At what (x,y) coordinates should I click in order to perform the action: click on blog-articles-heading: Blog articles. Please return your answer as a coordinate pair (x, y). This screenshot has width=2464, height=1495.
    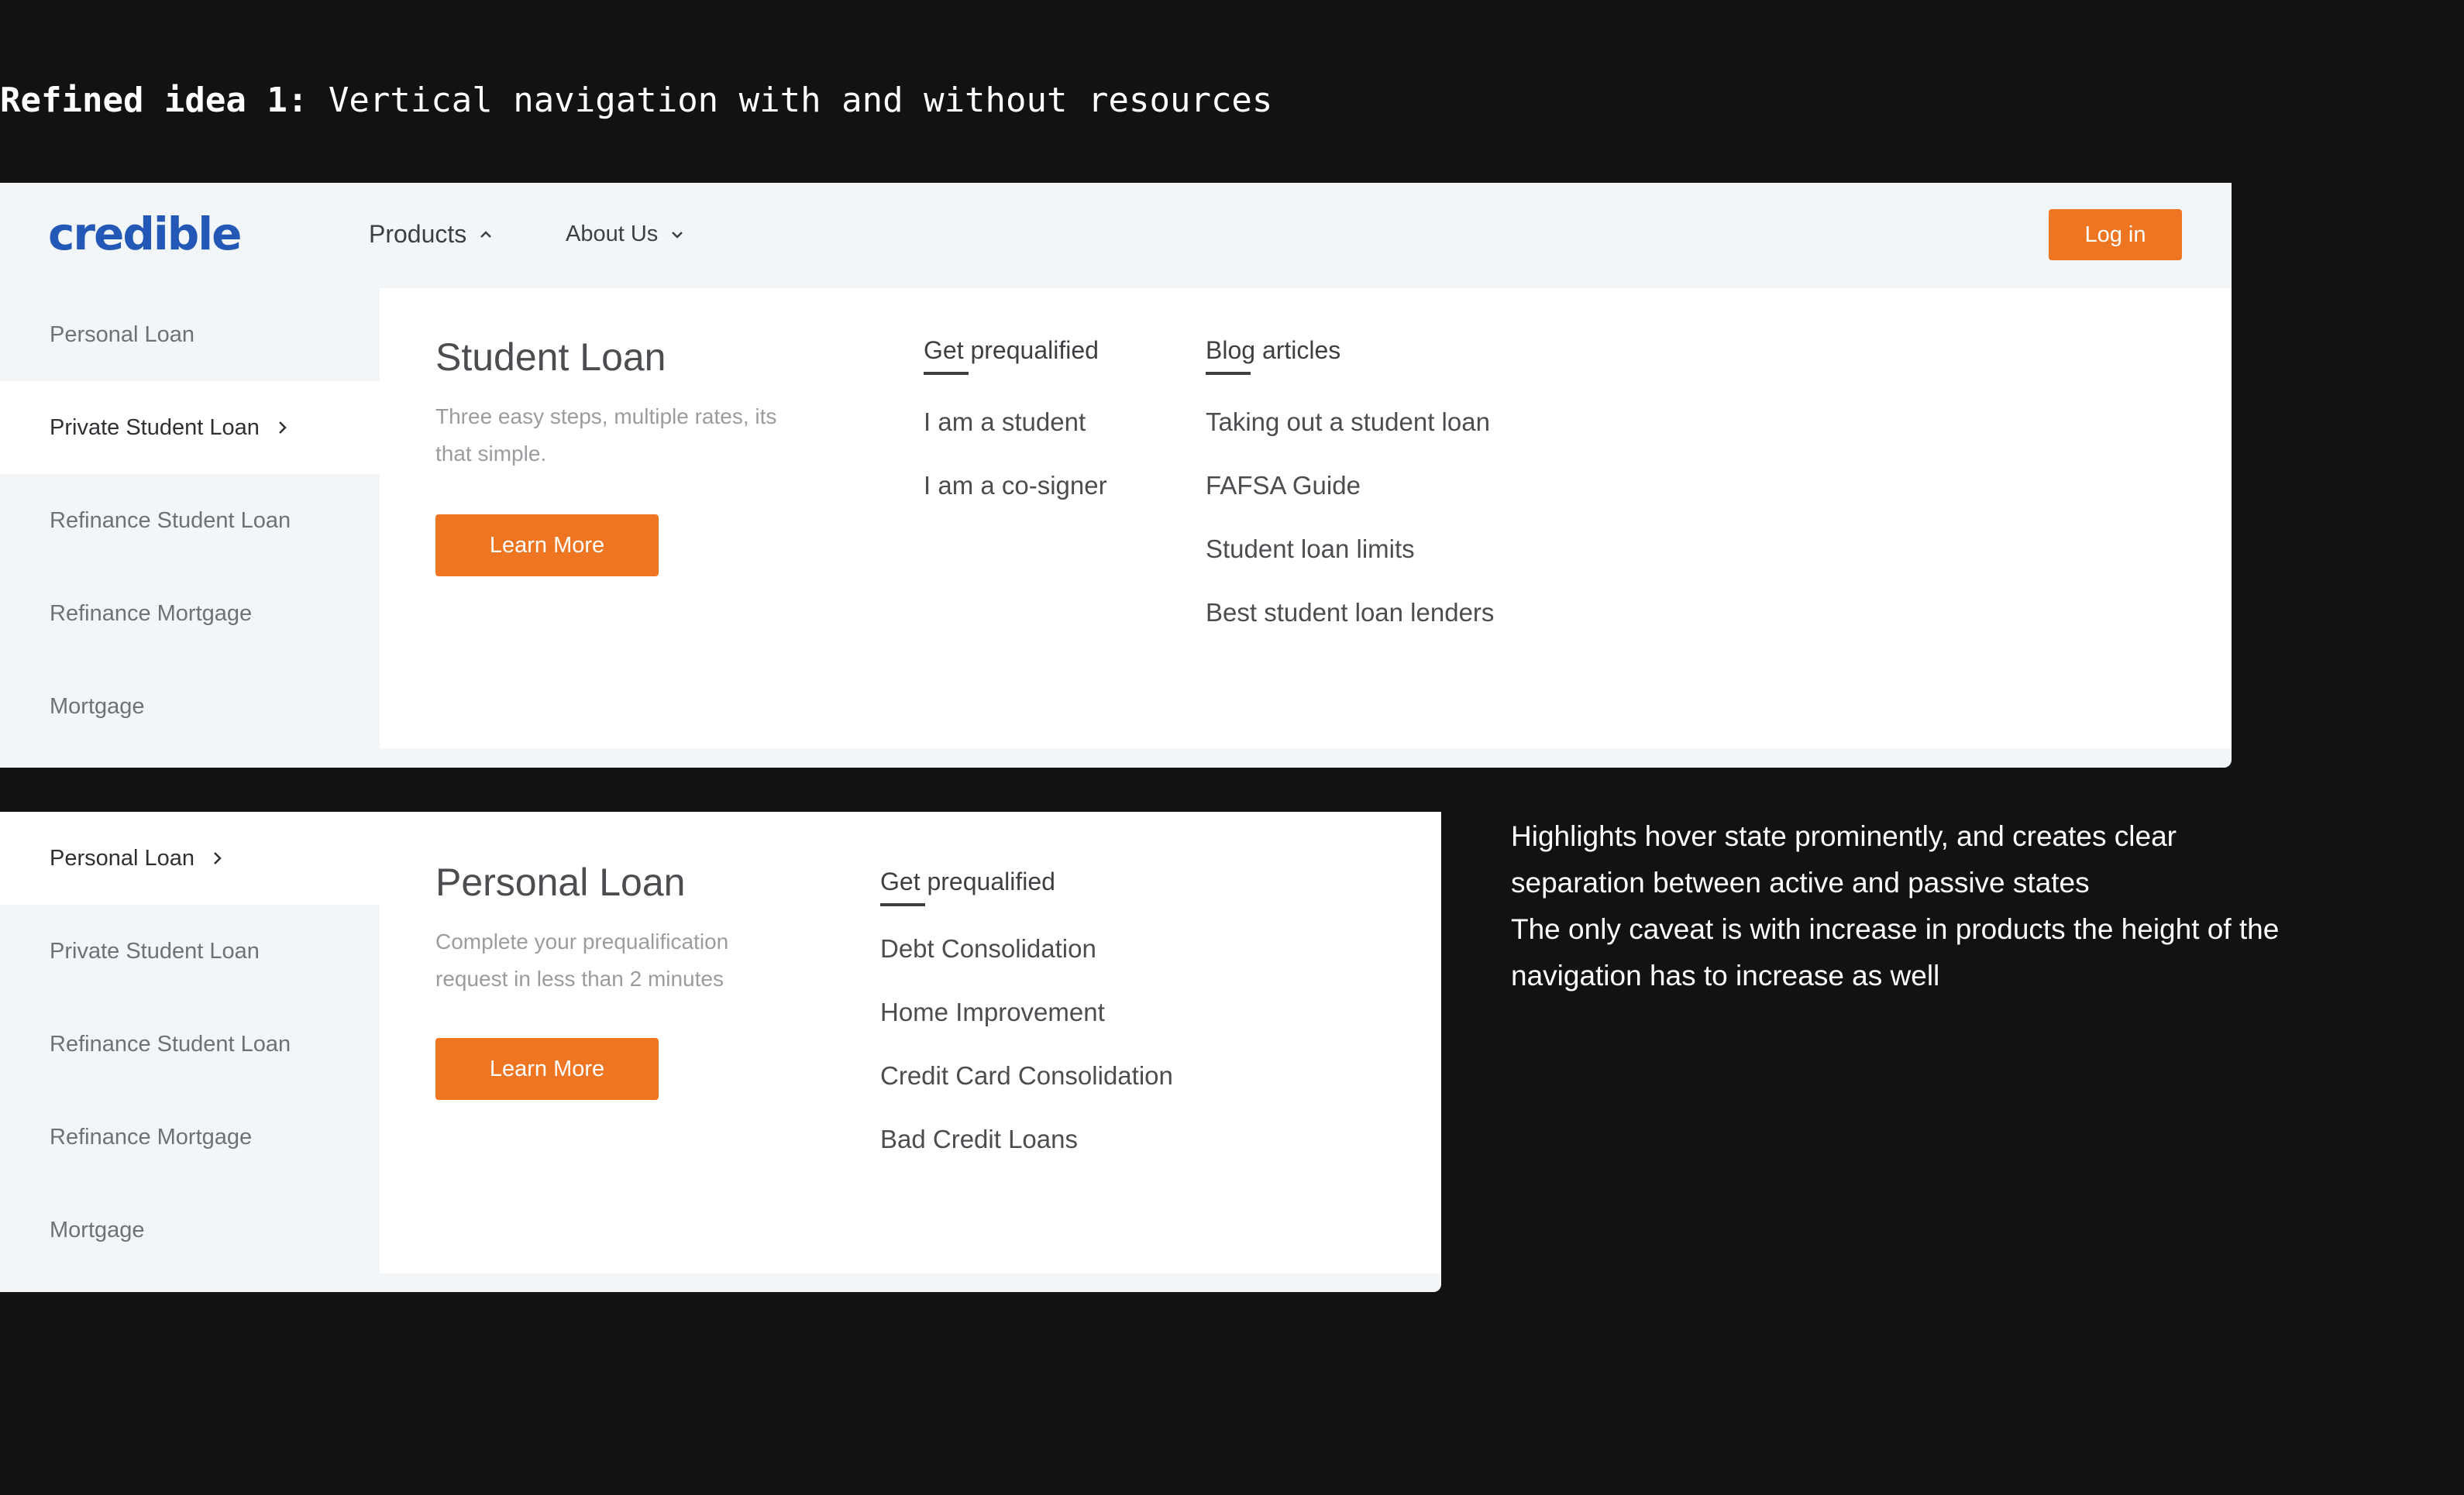
    Looking at the image, I should click on (1273, 355).